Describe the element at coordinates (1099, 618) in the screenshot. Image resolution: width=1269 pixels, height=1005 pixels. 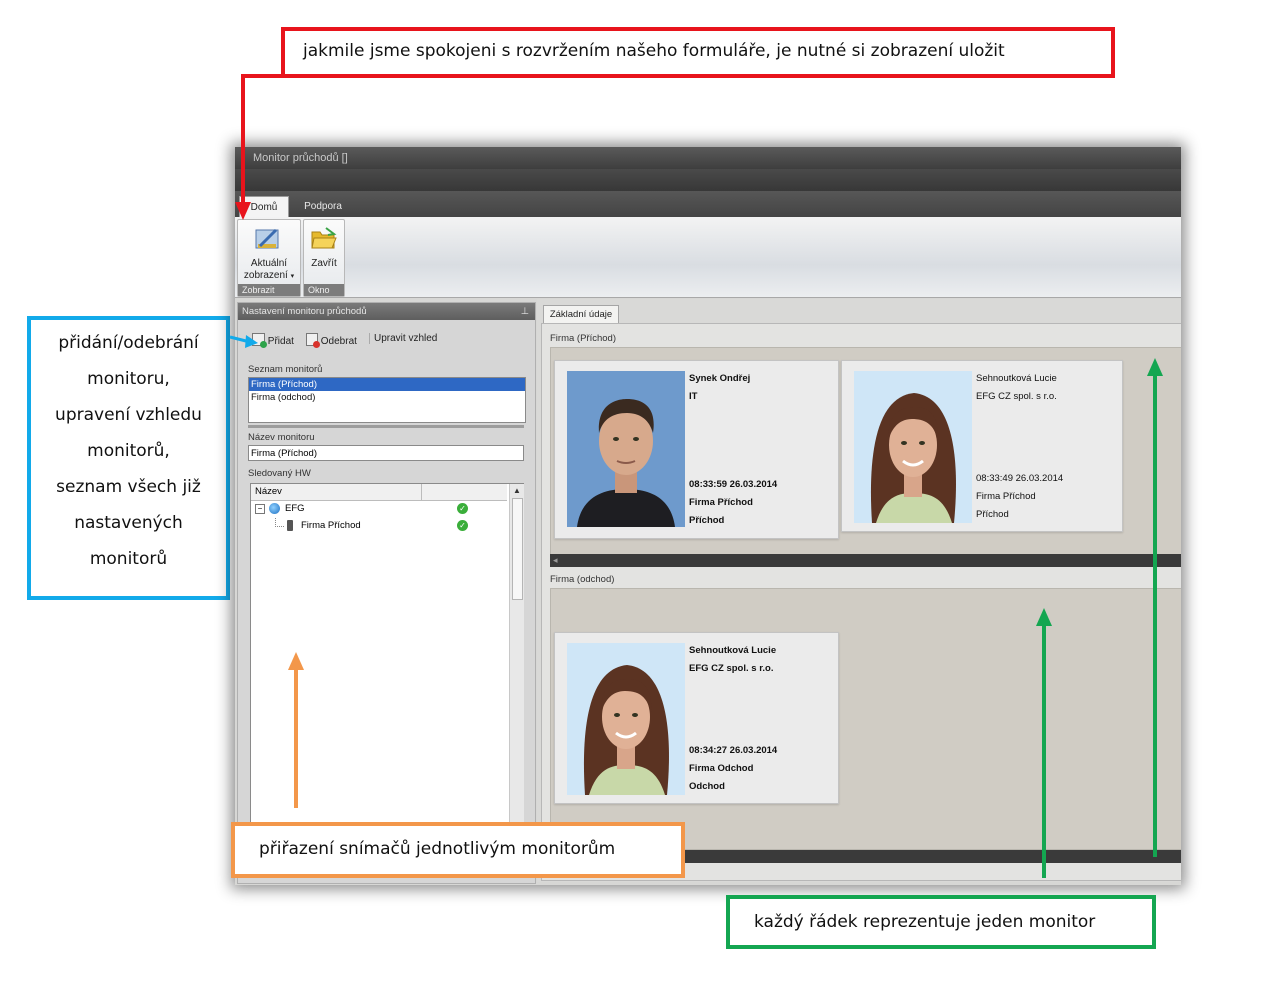
I see `green-arrow-icon` at that location.